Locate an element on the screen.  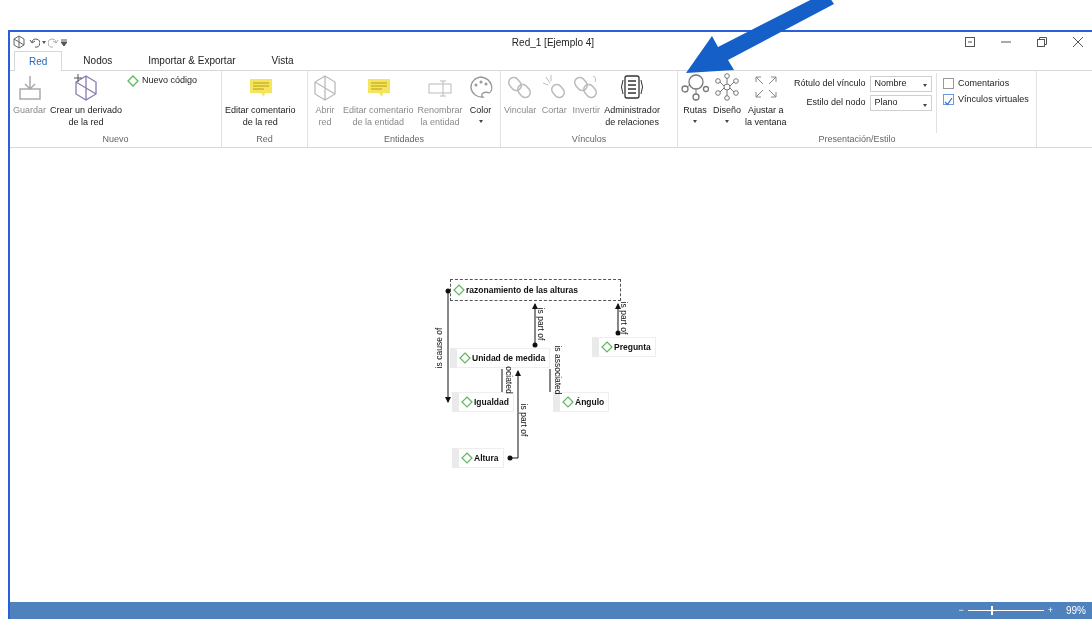
checkbox: Vínculos virtuales is located at coordinates (986, 99).